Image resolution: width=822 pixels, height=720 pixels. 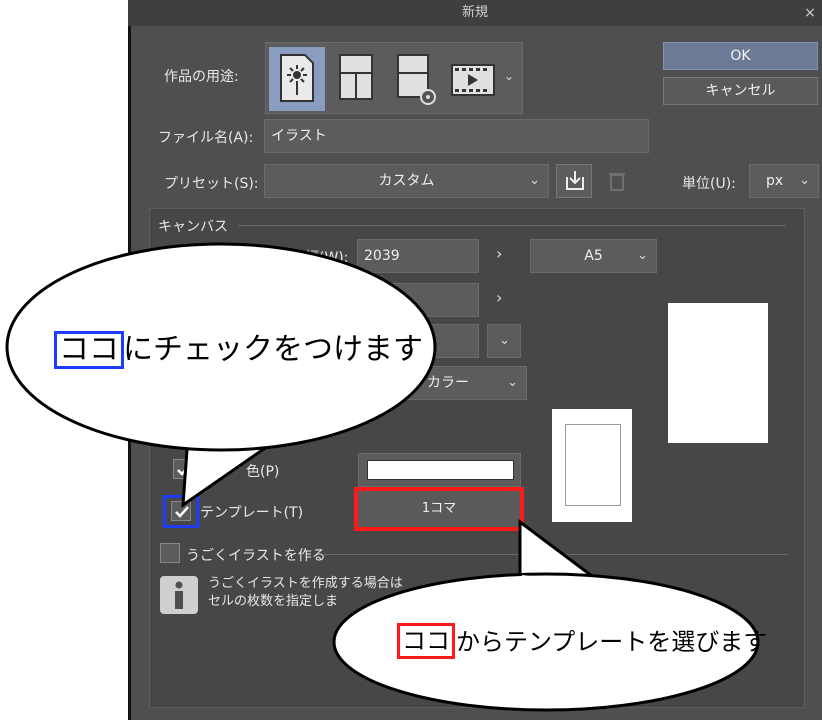 I want to click on callout1-text: にチェックをつけます, so click(x=273, y=349).